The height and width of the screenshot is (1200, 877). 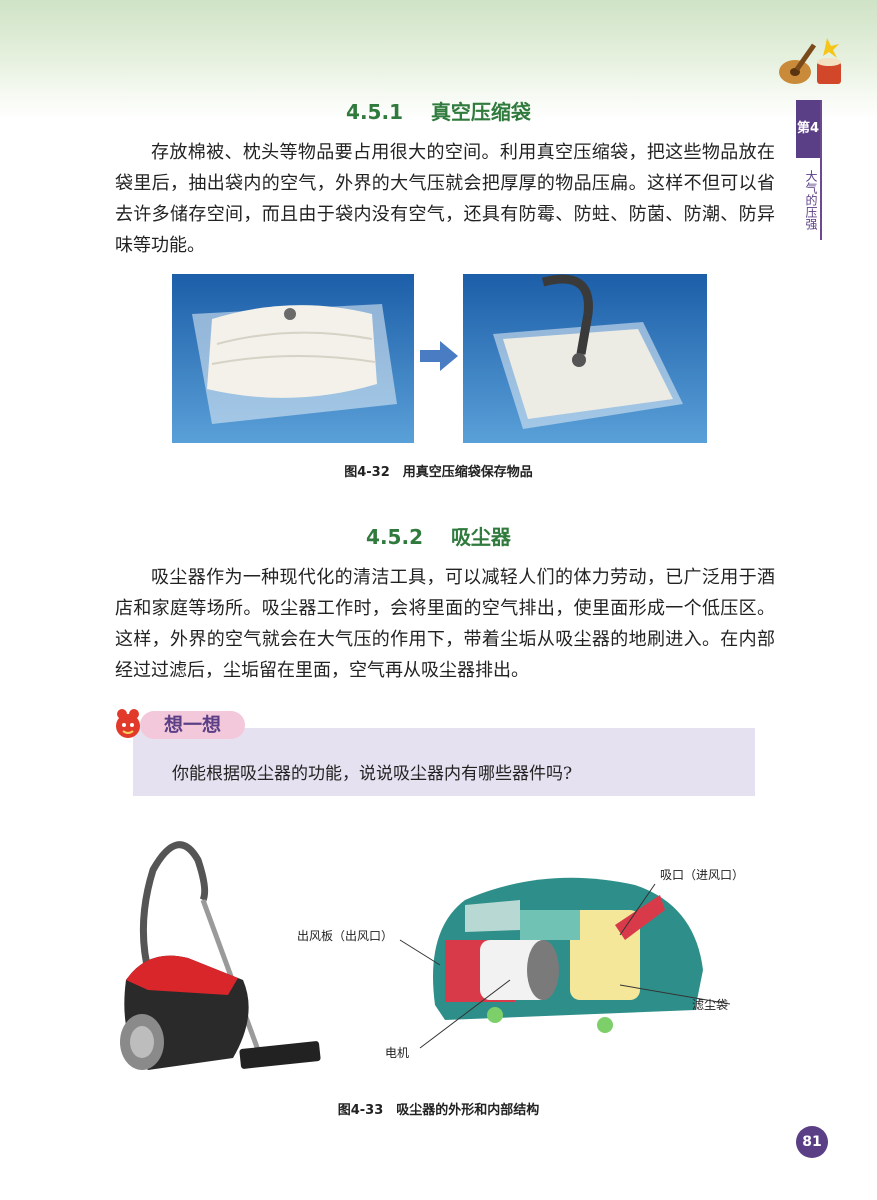 I want to click on vacuum-cleaner-cutaway, so click(x=568, y=955).